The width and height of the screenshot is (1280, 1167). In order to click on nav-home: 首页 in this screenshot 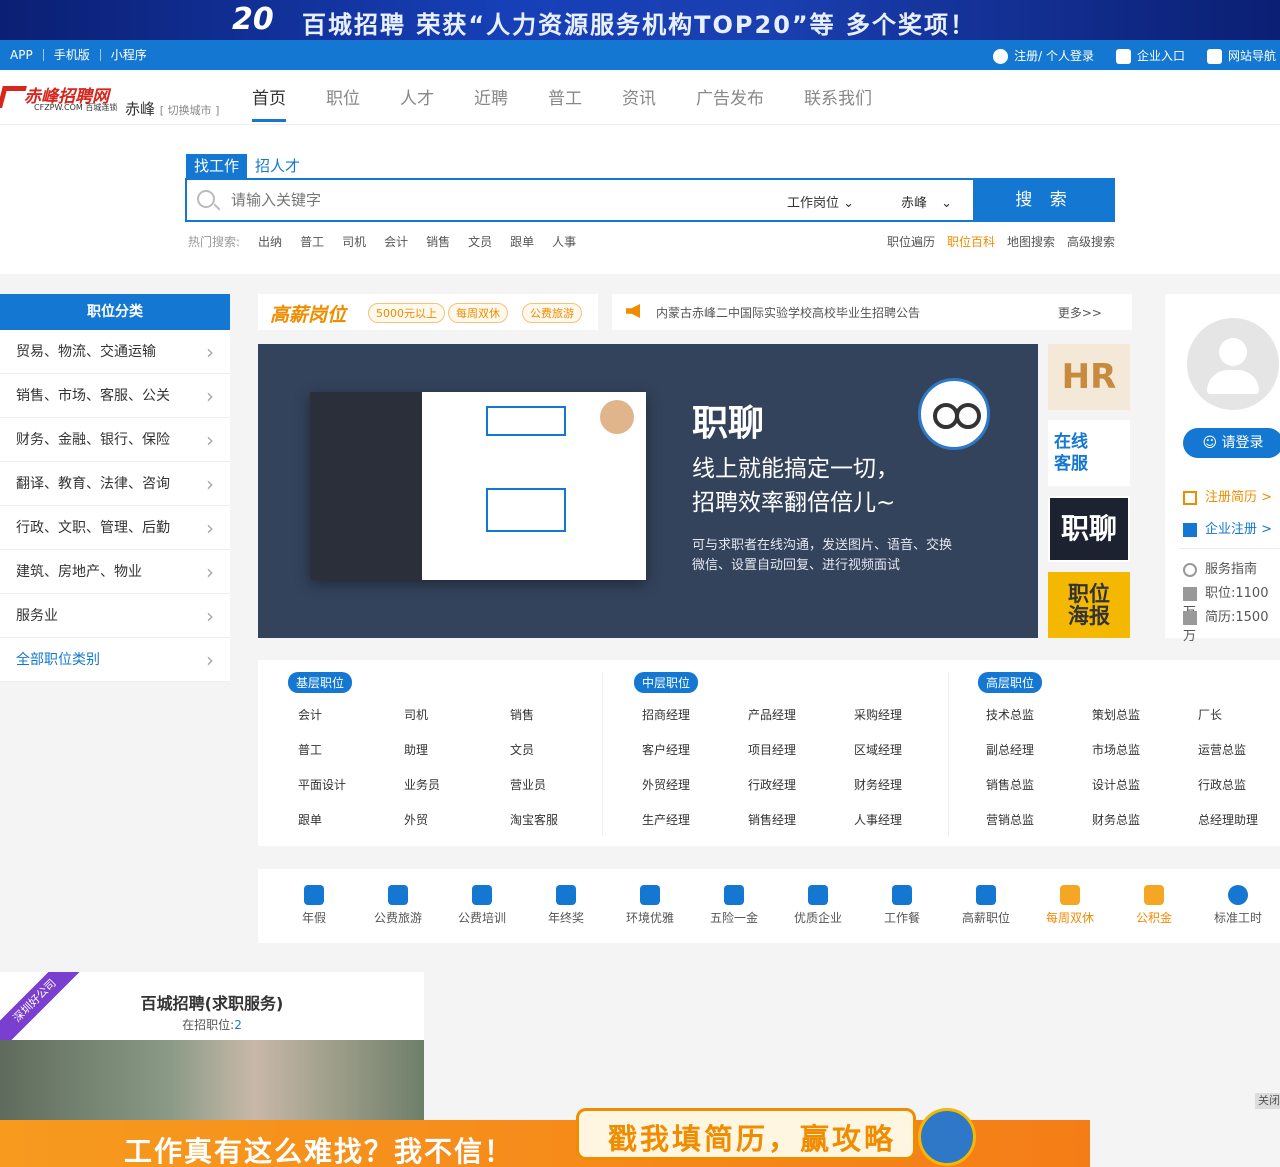, I will do `click(269, 103)`.